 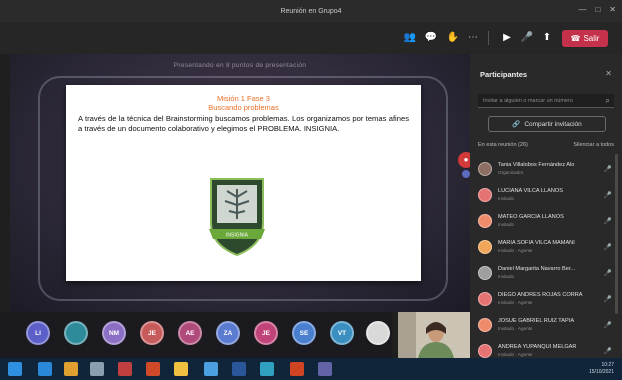 What do you see at coordinates (453, 38) in the screenshot?
I see `raise-hand-icon: ✋` at bounding box center [453, 38].